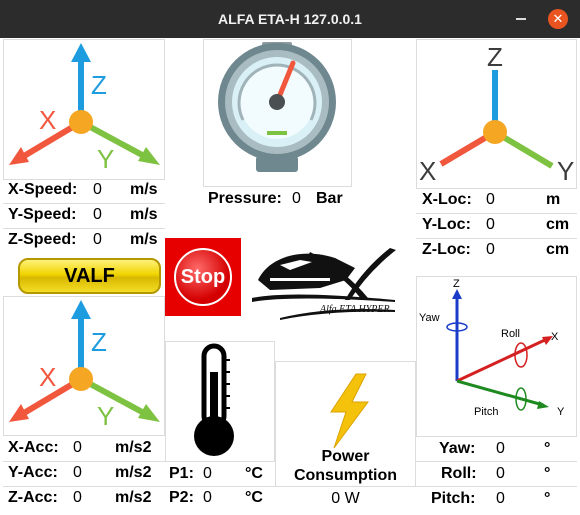  I want to click on power-panel: Power Consumption, so click(345, 424).